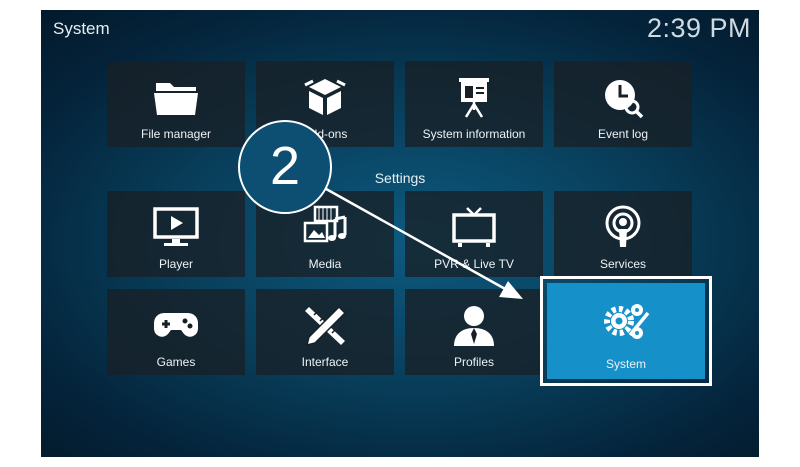 The image size is (800, 467). I want to click on clock-search-icon, so click(624, 99).